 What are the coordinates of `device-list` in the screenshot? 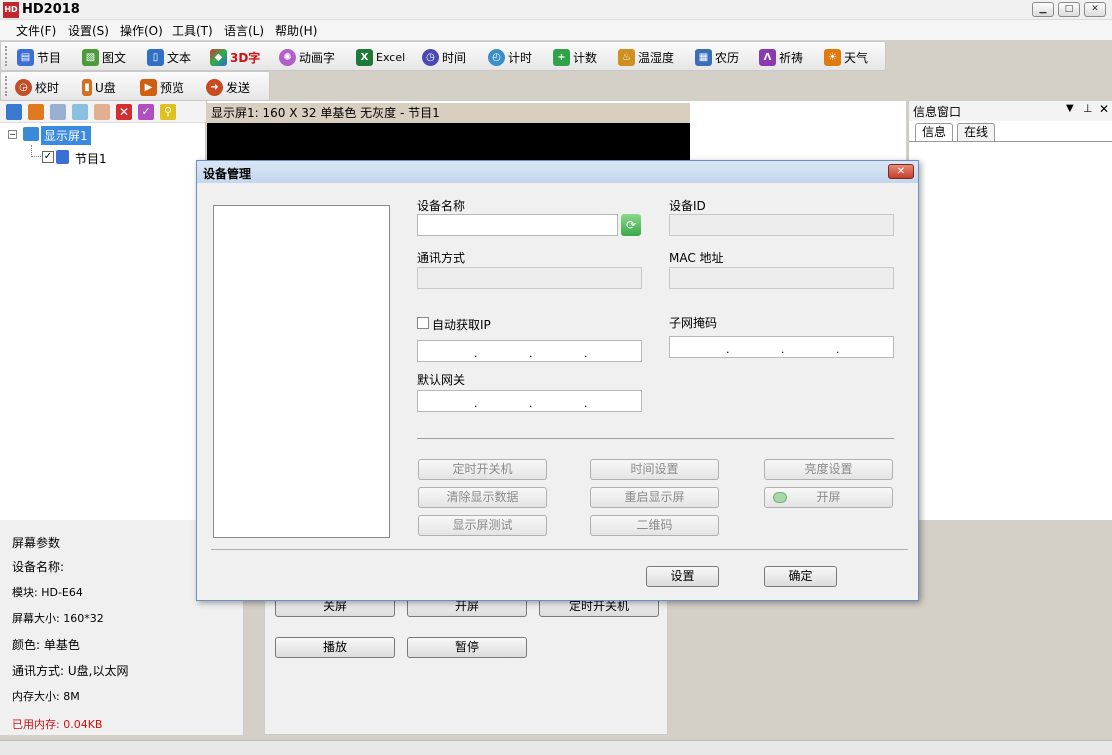 It's located at (301, 371).